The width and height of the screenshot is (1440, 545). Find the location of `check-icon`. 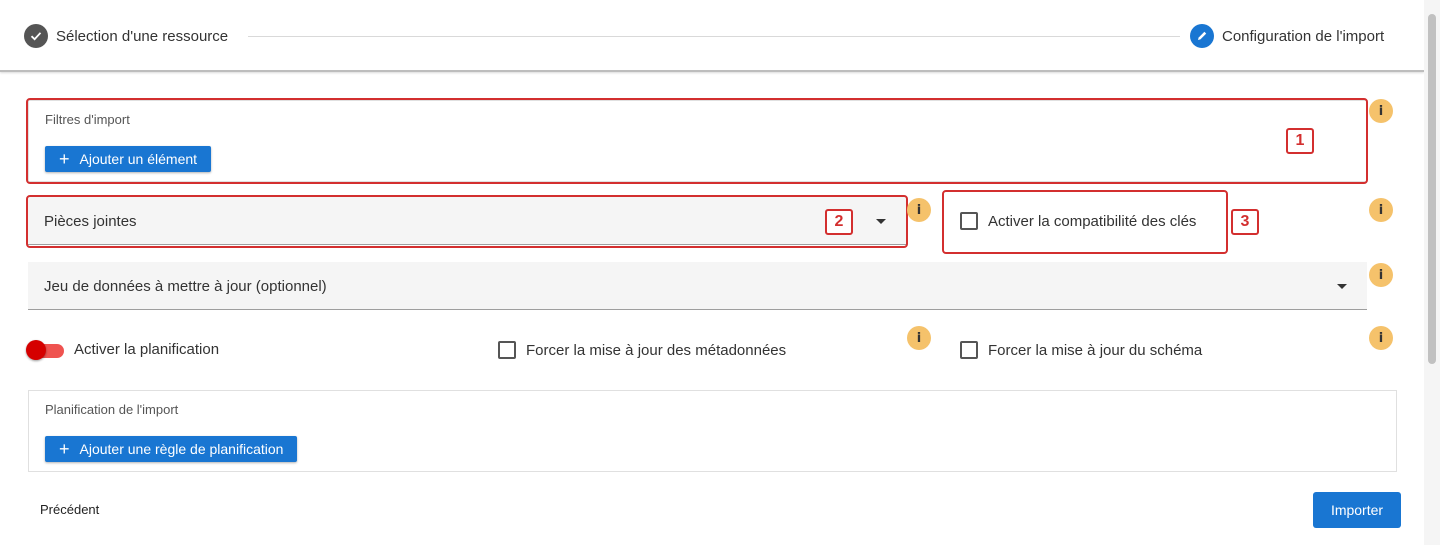

check-icon is located at coordinates (36, 36).